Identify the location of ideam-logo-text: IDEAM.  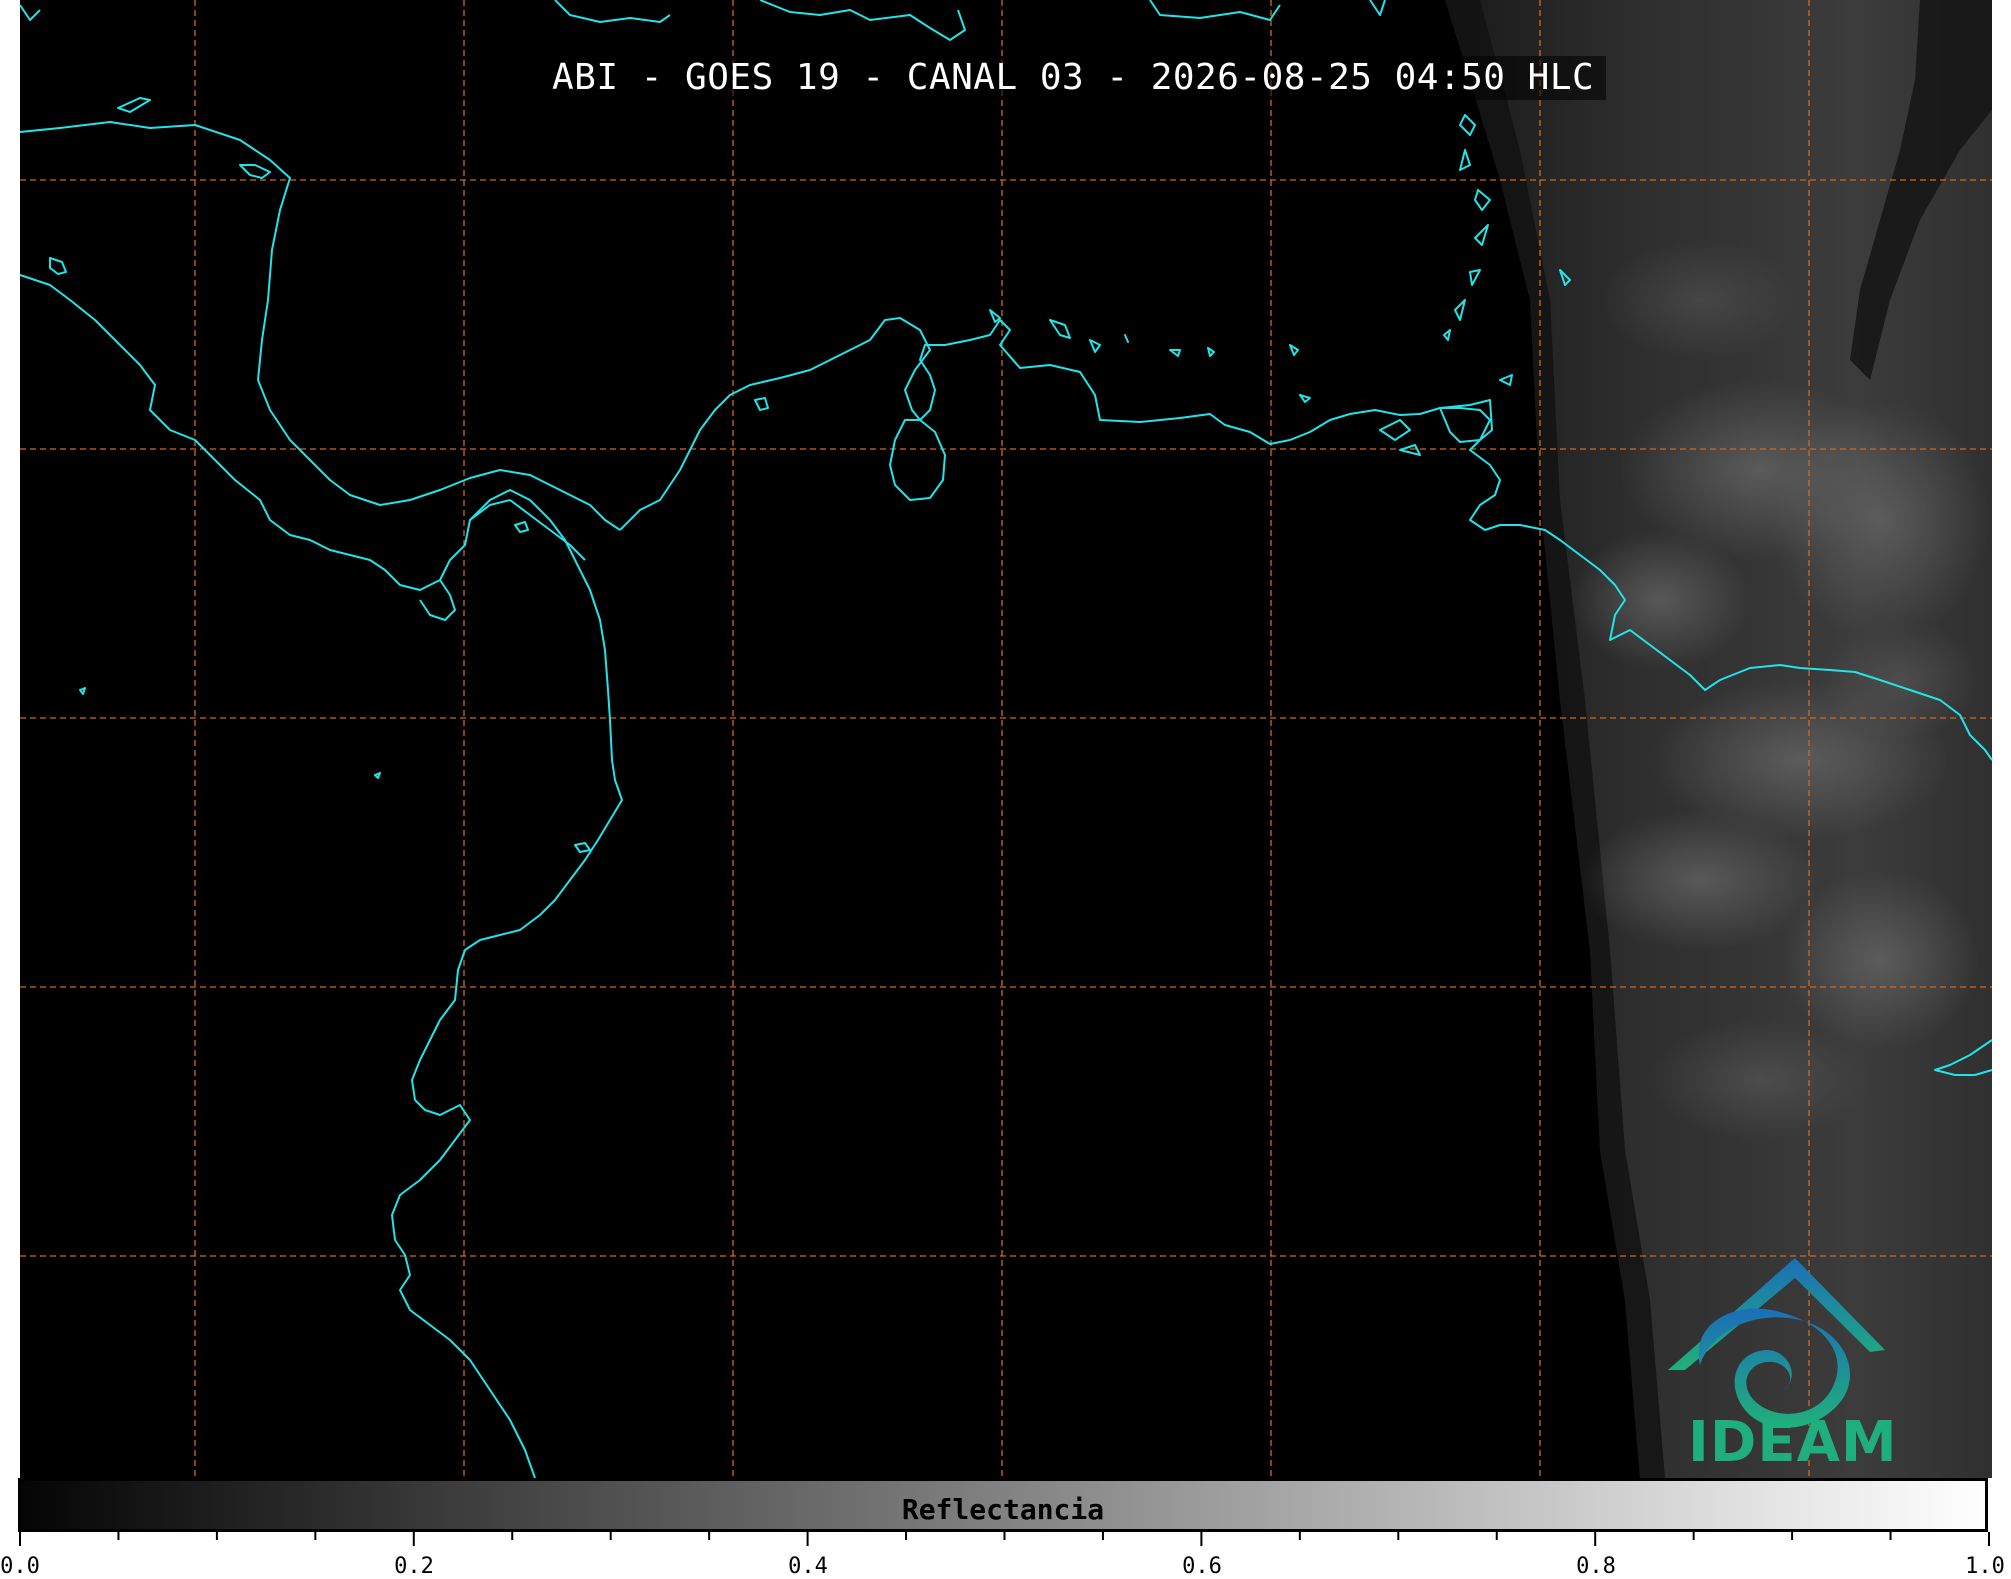
(1793, 1442).